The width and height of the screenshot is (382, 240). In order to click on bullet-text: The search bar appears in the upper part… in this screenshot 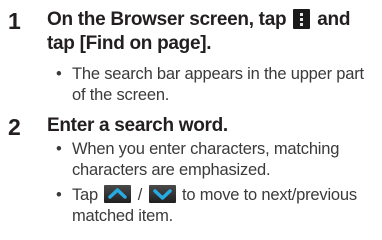, I will do `click(218, 84)`.